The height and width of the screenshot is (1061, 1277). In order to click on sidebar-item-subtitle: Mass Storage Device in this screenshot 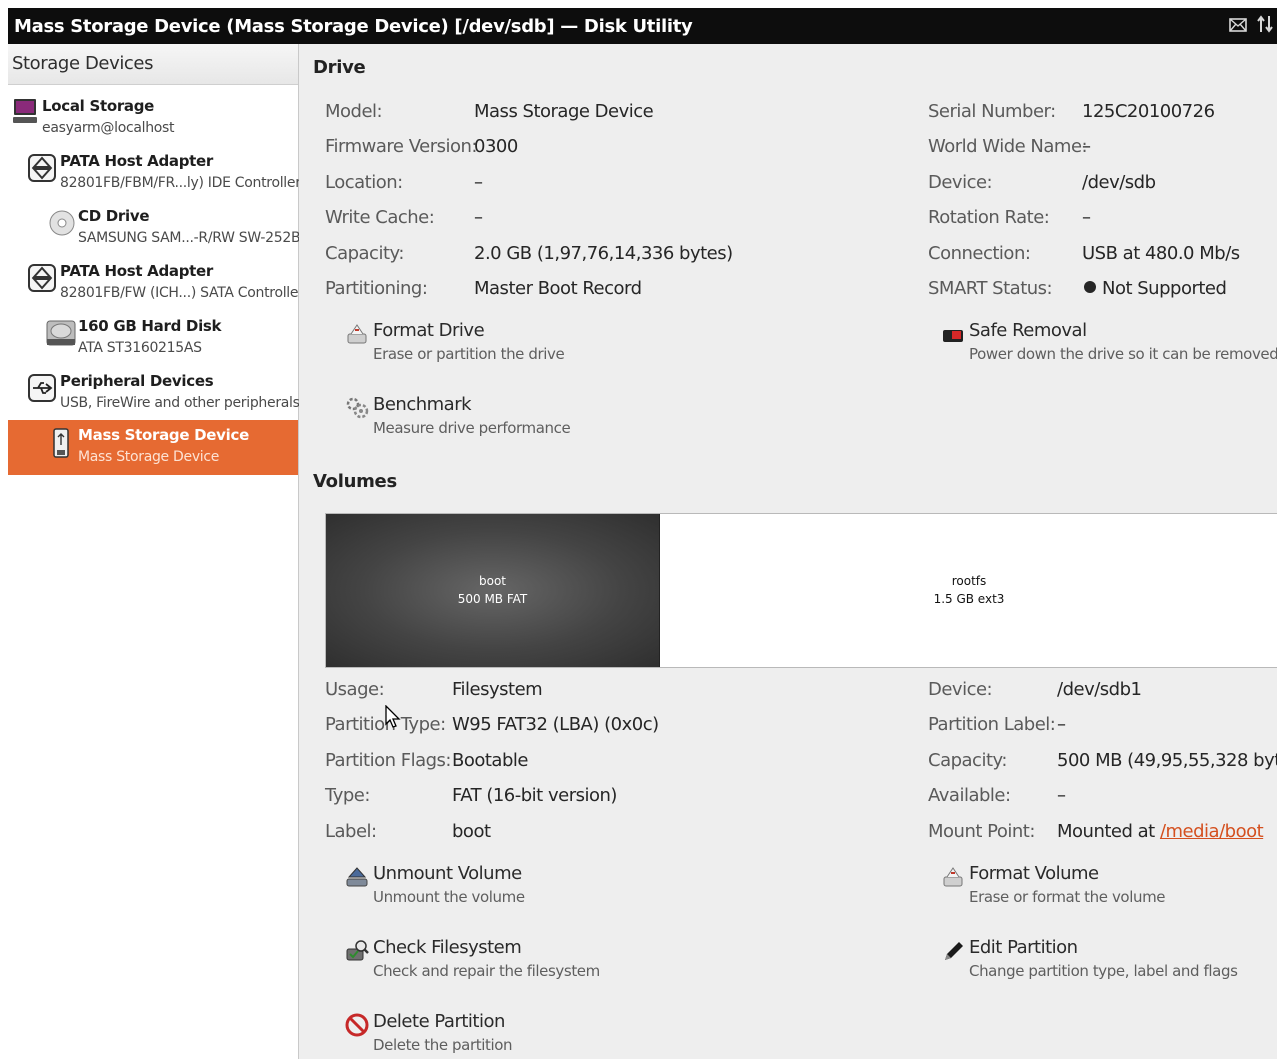, I will do `click(149, 457)`.